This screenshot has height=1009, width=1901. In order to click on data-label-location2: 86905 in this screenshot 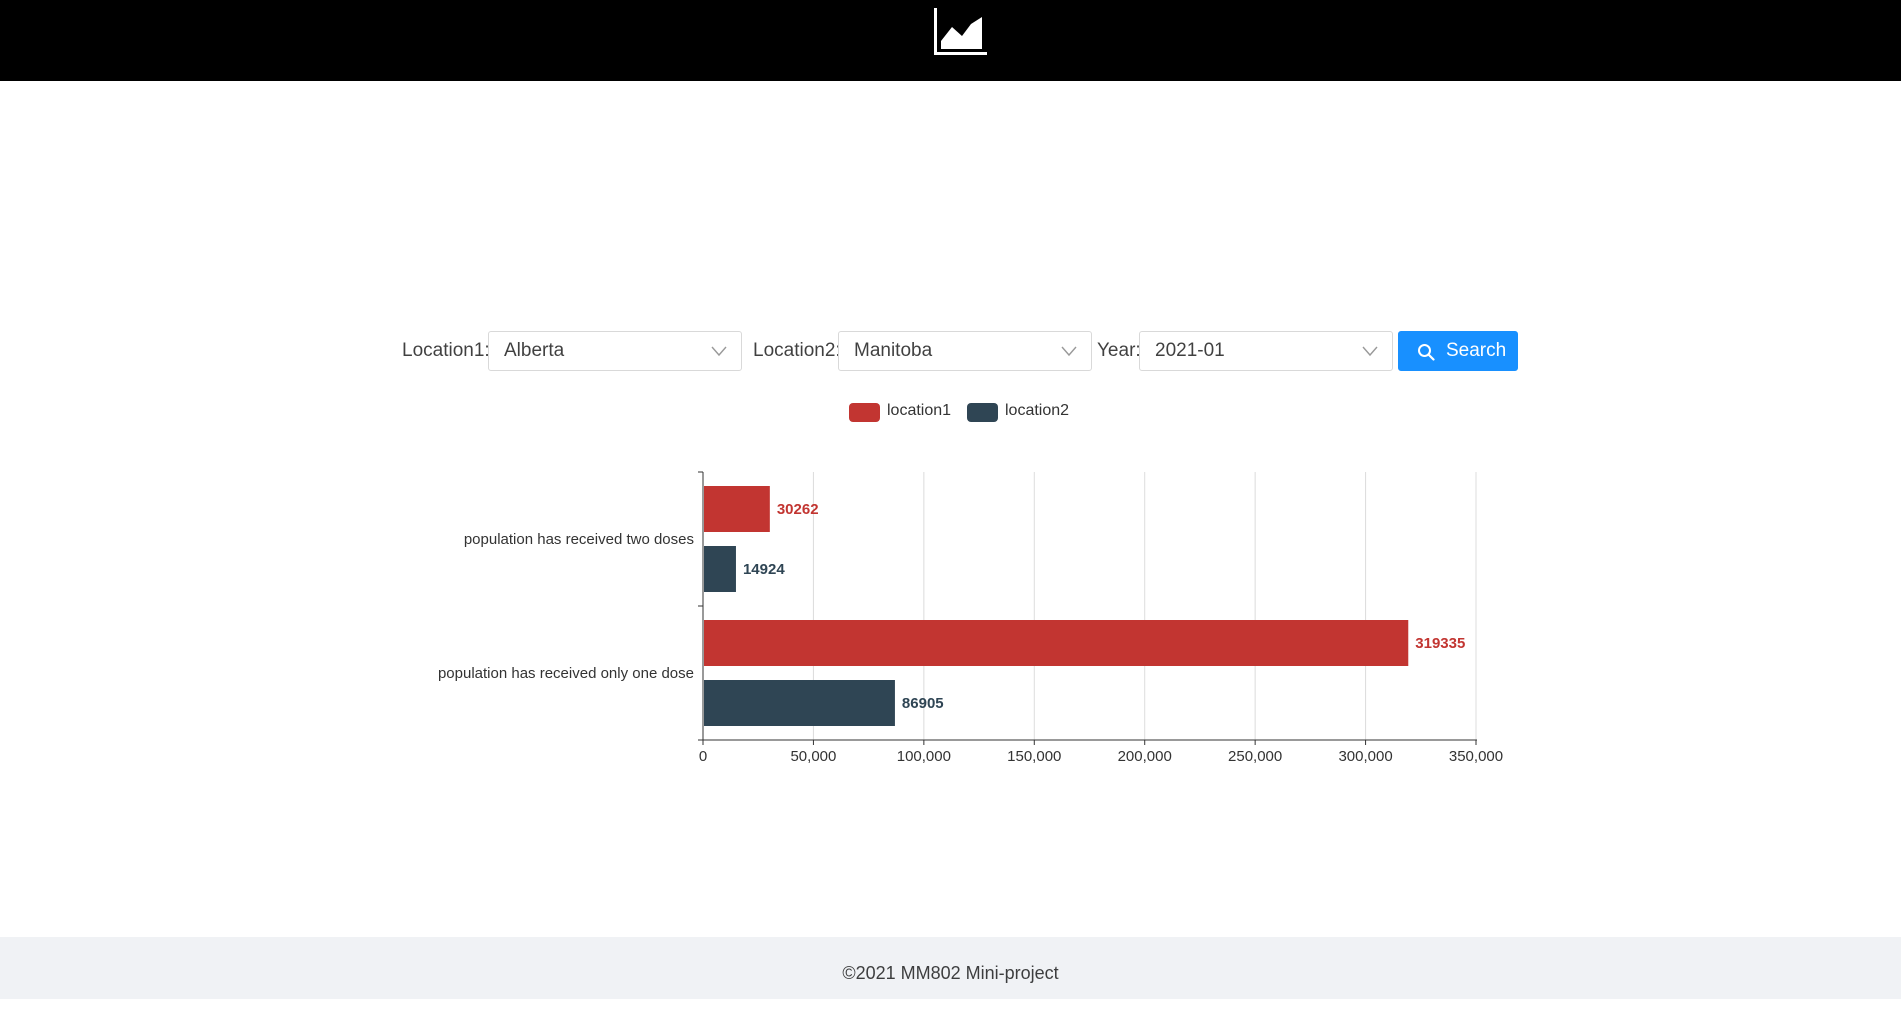, I will do `click(923, 703)`.